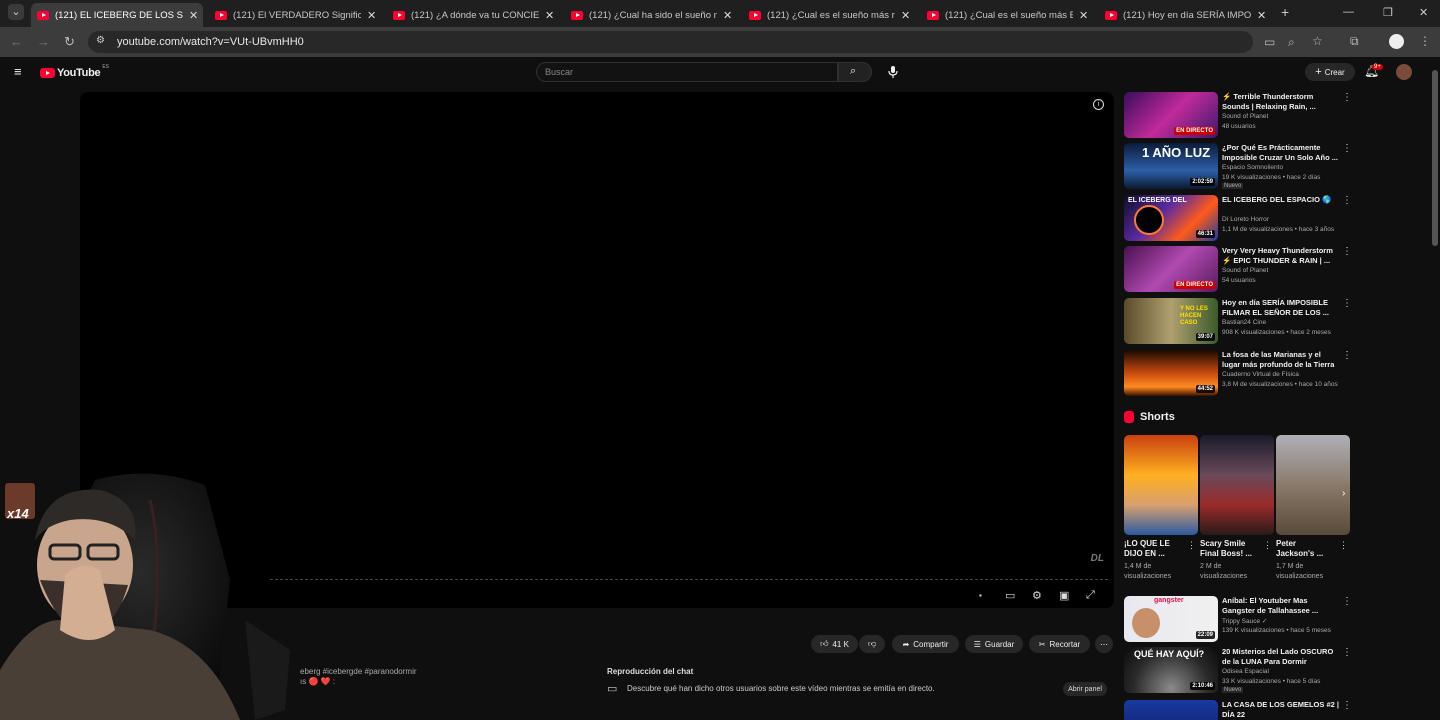  What do you see at coordinates (1343, 493) in the screenshot?
I see `shorts-next-chevron-icon: ›` at bounding box center [1343, 493].